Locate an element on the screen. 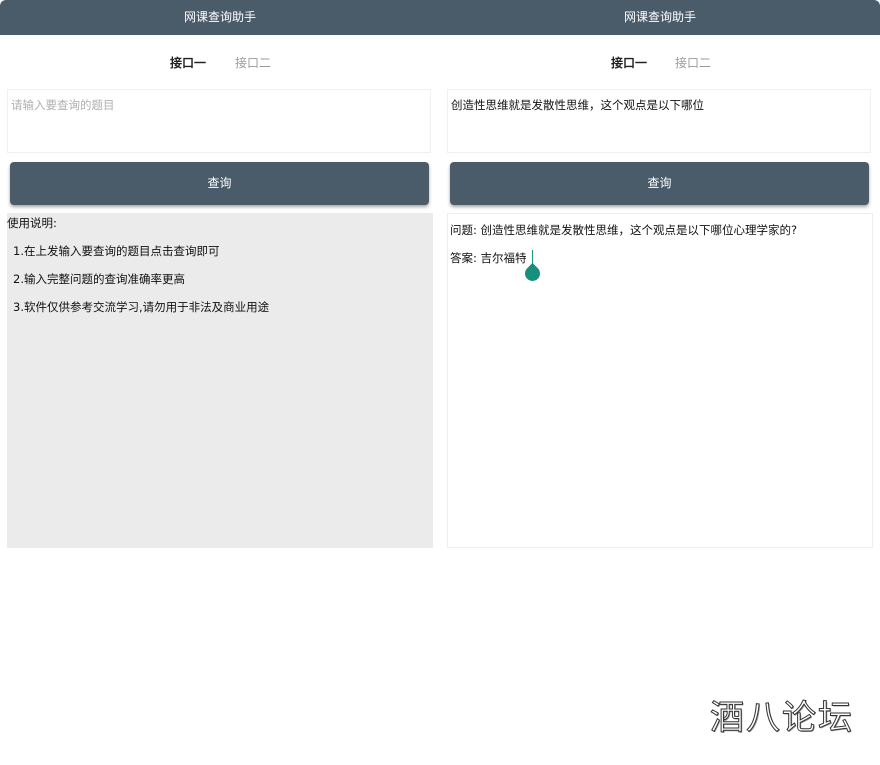  forum-watermark: 酒八论坛 is located at coordinates (782, 718).